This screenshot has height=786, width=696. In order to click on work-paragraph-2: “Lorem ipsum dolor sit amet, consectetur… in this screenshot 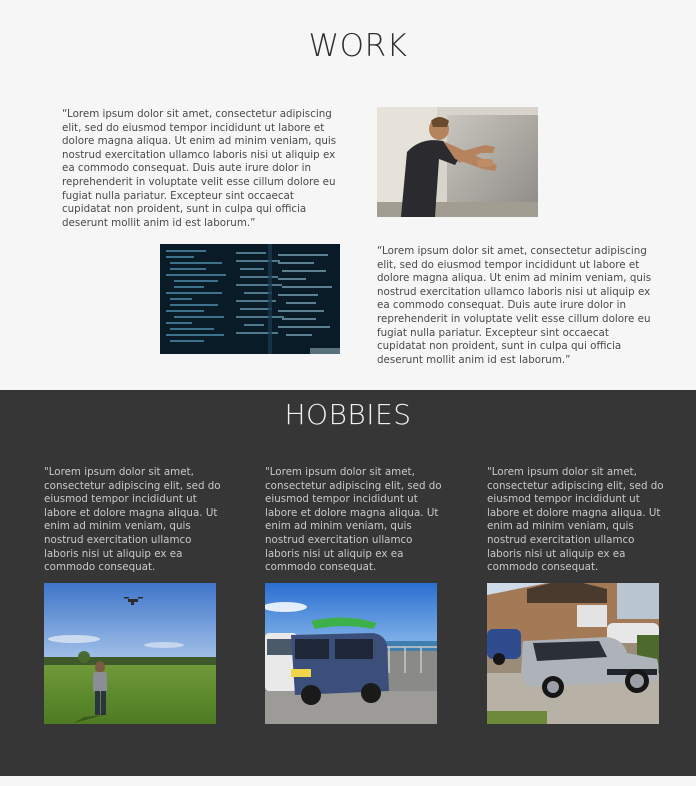, I will do `click(514, 305)`.